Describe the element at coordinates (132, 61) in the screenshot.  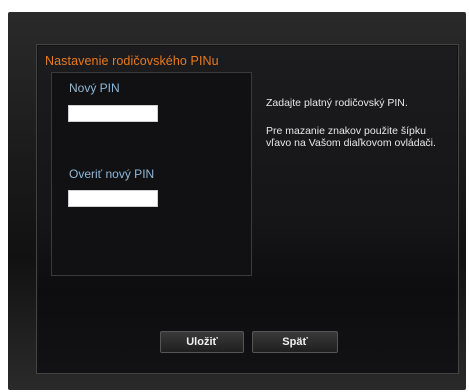
I see `dialog-title: Nastavenie rodičovského PINu` at that location.